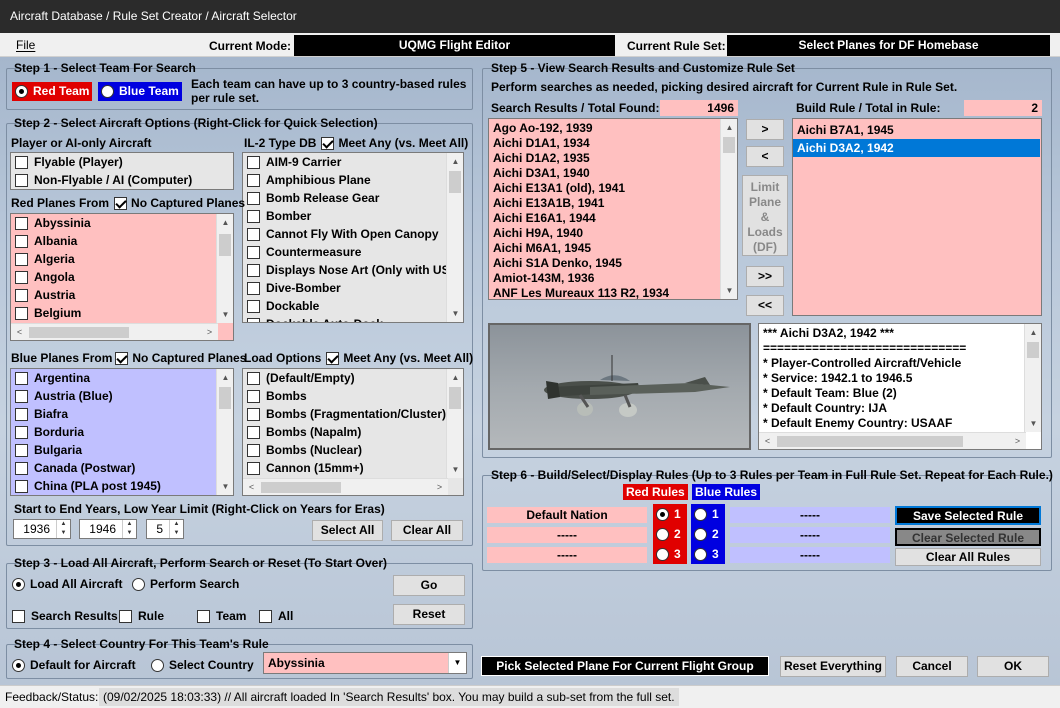 Image resolution: width=1060 pixels, height=708 pixels. Describe the element at coordinates (917, 130) in the screenshot. I see `list-item: Aichi B7A1, 1945` at that location.